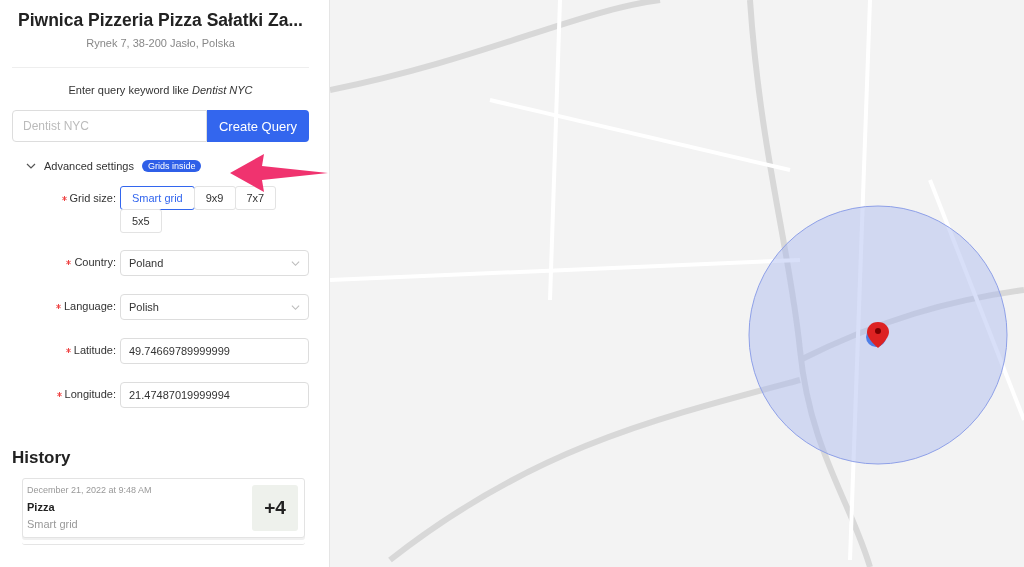 Image resolution: width=1024 pixels, height=567 pixels. Describe the element at coordinates (257, 126) in the screenshot. I see `create-query-button: Create Query` at that location.